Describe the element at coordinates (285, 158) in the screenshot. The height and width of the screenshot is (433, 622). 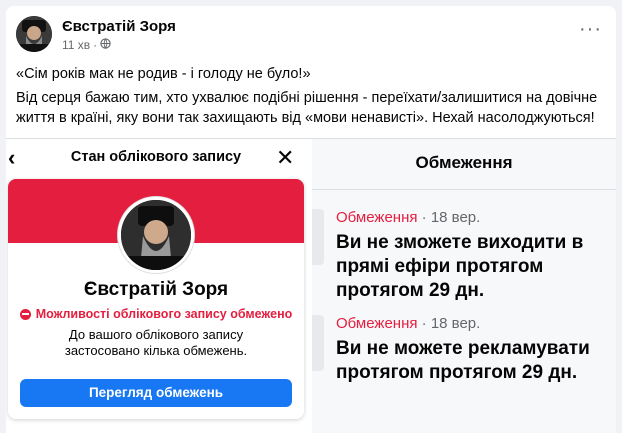
I see `close-icon: ✕` at that location.